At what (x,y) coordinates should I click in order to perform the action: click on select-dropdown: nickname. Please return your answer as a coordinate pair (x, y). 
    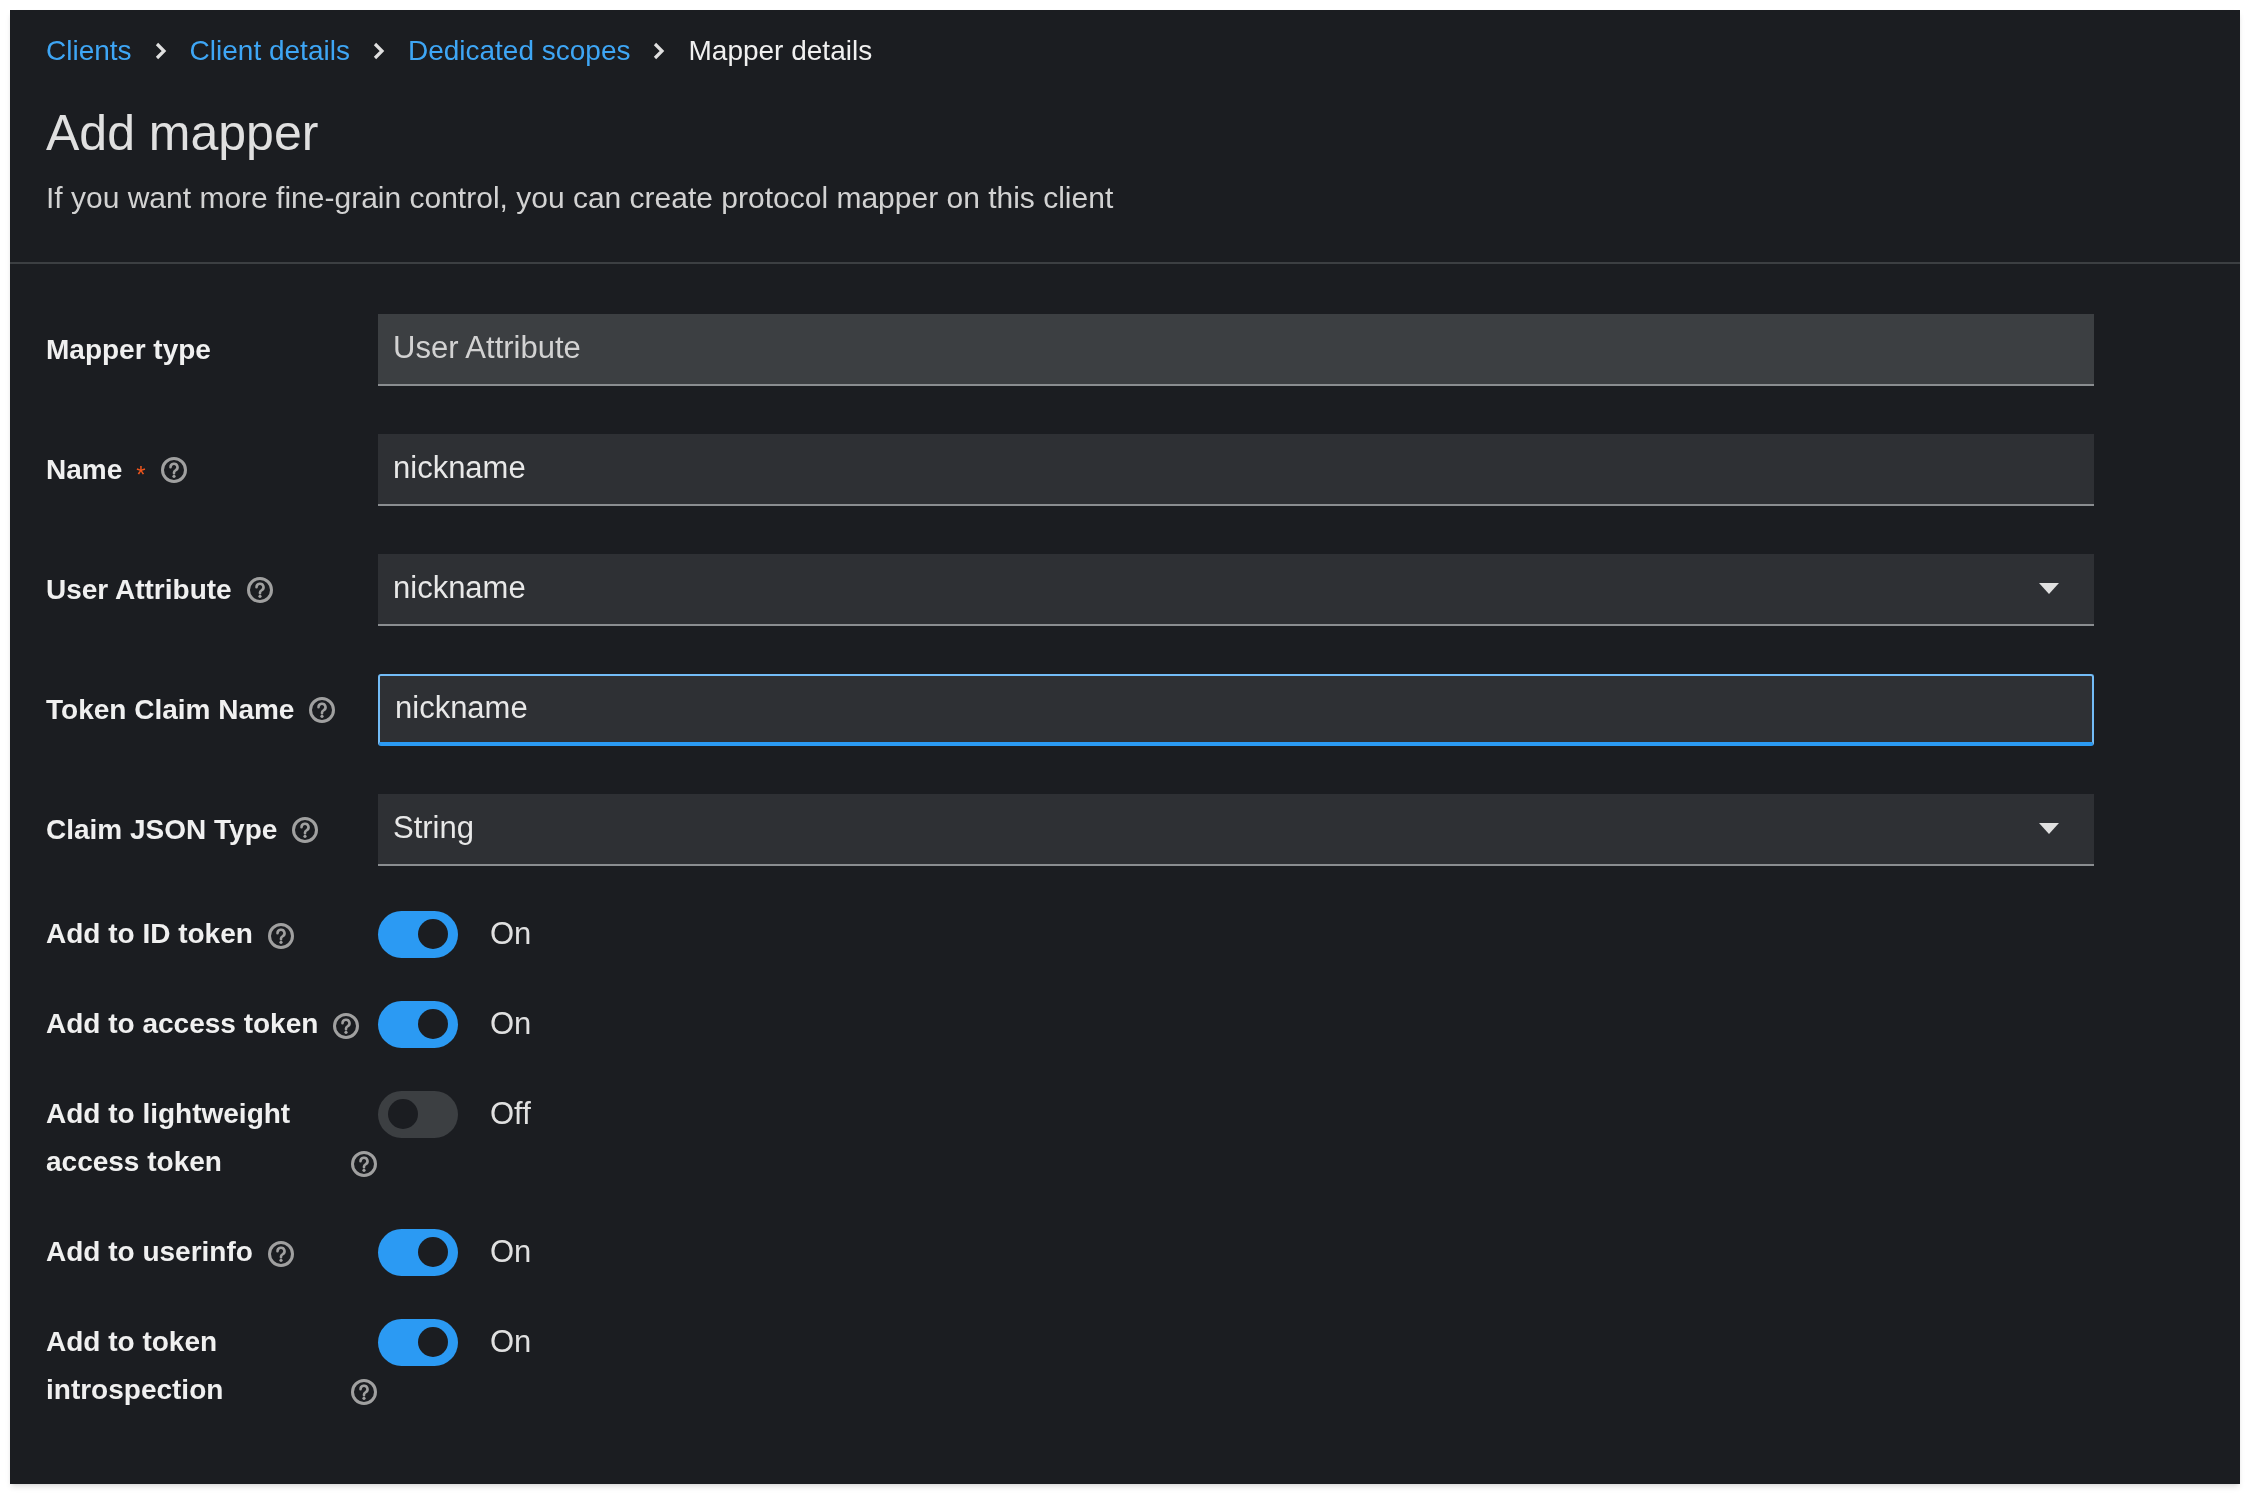
    Looking at the image, I should click on (1236, 589).